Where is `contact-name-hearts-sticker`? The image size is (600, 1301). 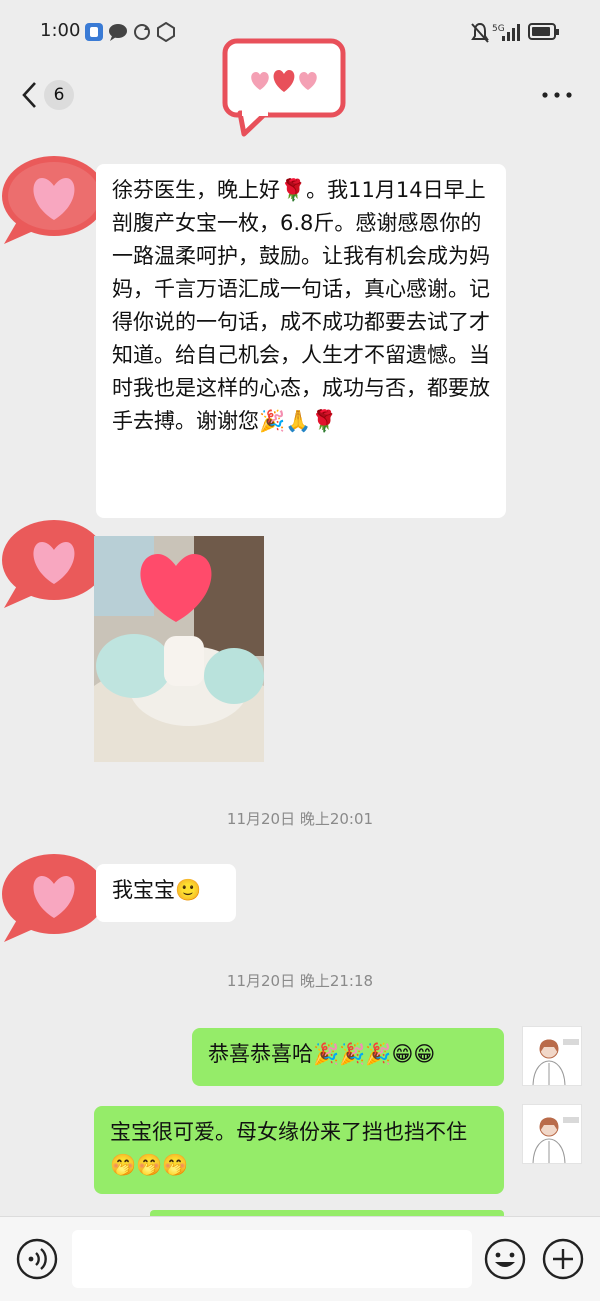 contact-name-hearts-sticker is located at coordinates (284, 87).